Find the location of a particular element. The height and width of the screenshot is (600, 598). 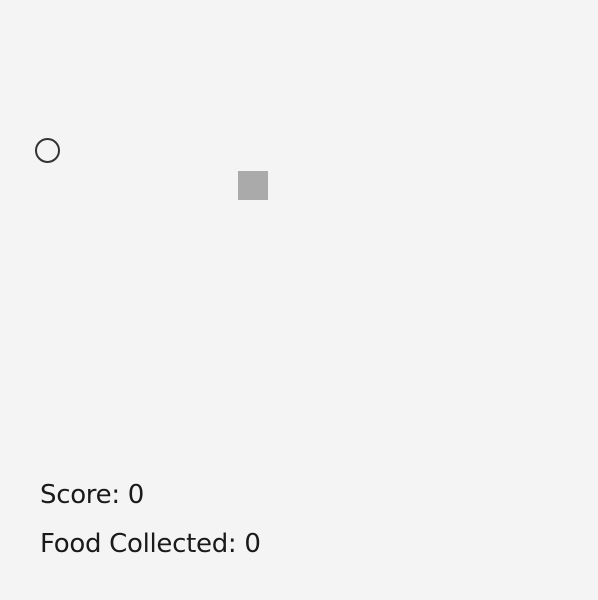

player-circle-icon is located at coordinates (47, 150).